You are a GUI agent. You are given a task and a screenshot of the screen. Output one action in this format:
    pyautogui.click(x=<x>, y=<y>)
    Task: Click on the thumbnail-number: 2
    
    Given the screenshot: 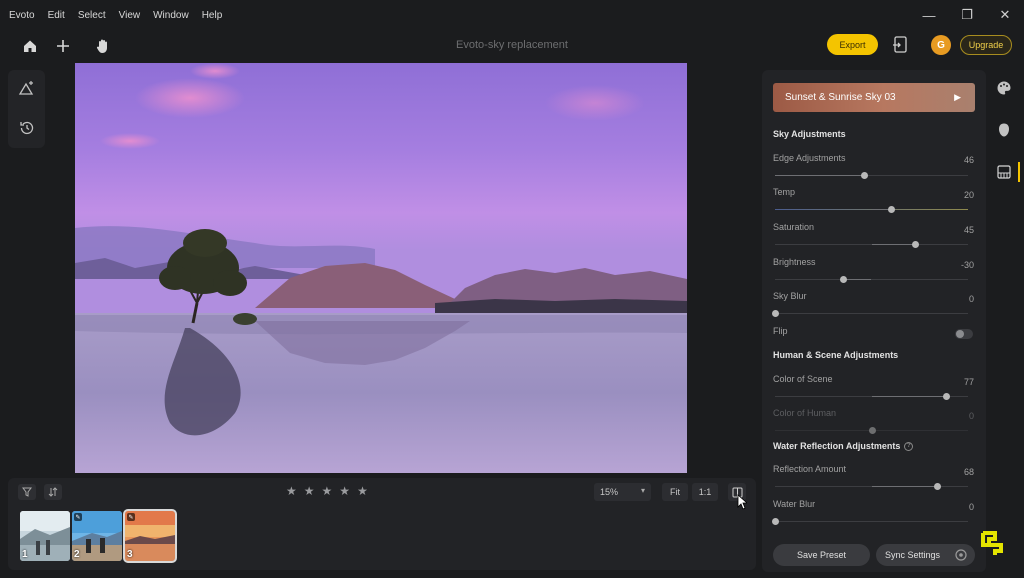 What is the action you would take?
    pyautogui.click(x=77, y=554)
    